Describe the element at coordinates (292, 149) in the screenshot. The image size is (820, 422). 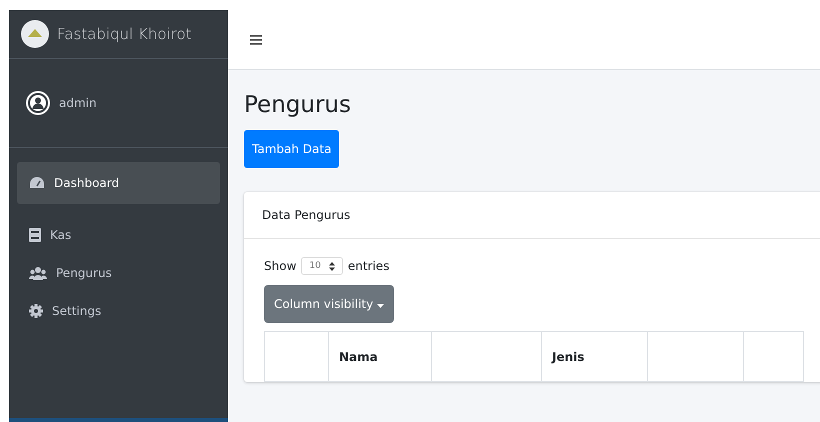
I see `add-data-button: Tambah Data` at that location.